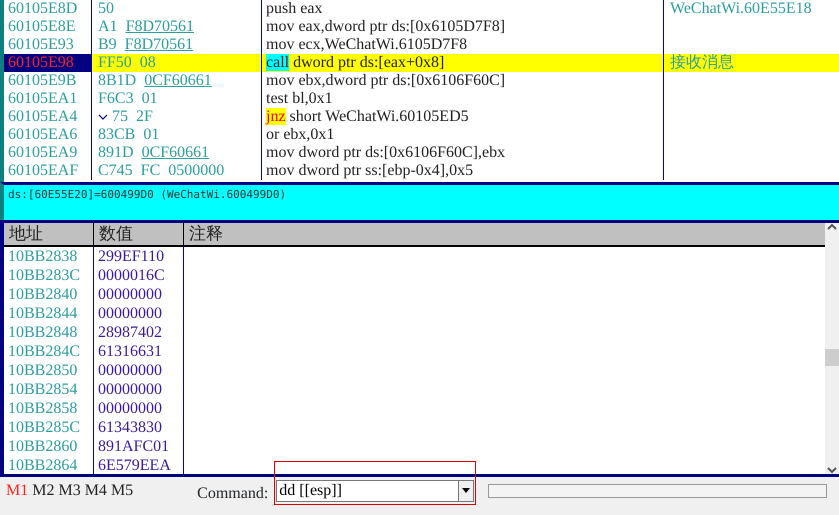 This screenshot has height=515, width=839. Describe the element at coordinates (69, 490) in the screenshot. I see `memory-tab: M3` at that location.